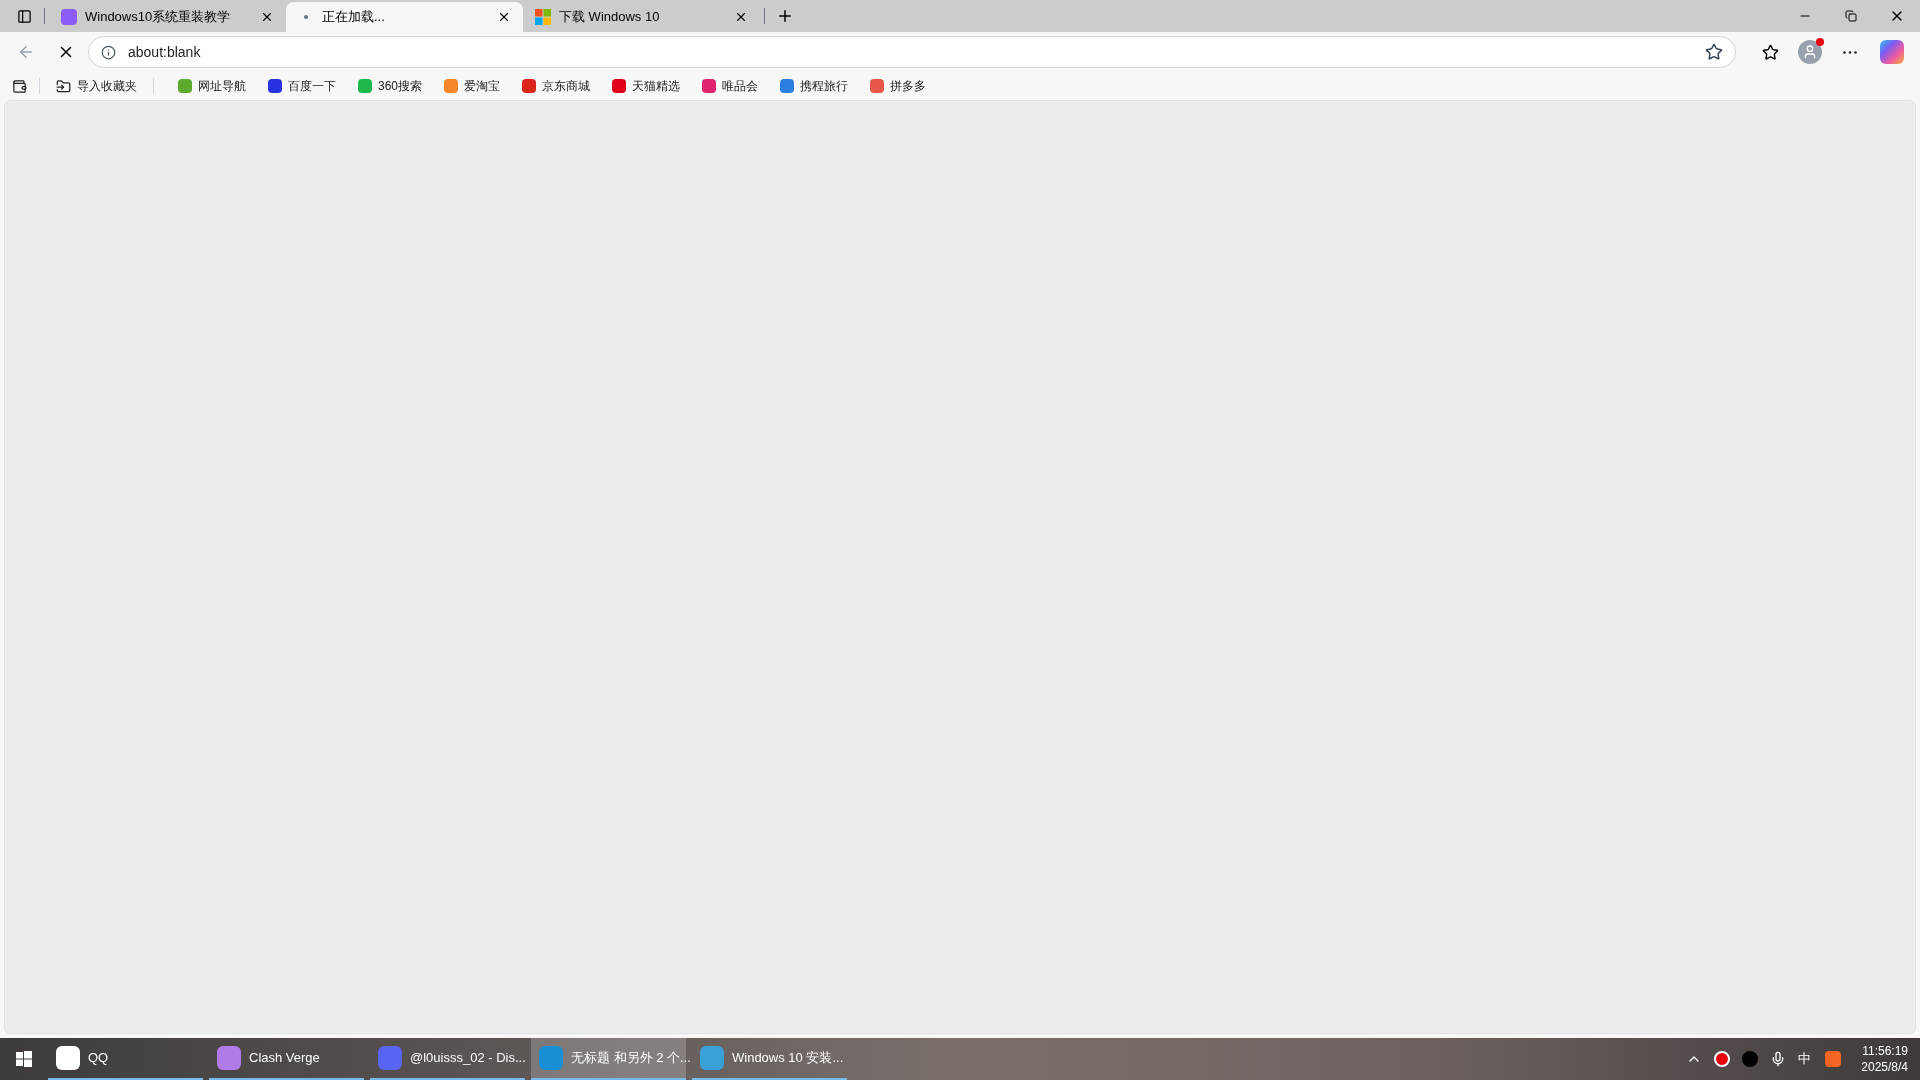 Image resolution: width=1920 pixels, height=1080 pixels. I want to click on bookmark-item: 唯品会, so click(730, 86).